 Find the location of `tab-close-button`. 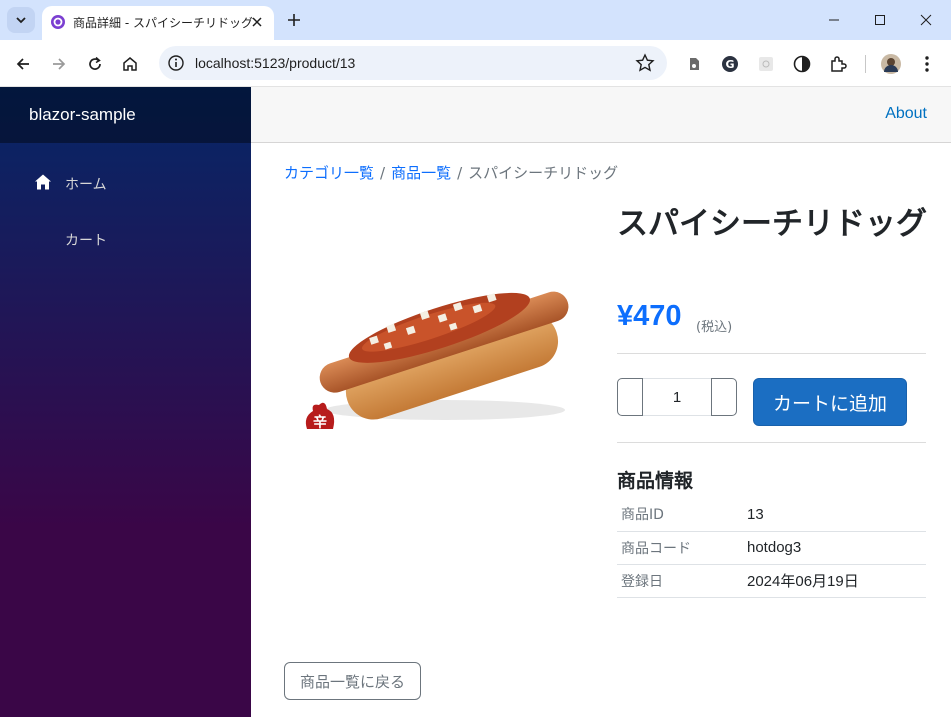

tab-close-button is located at coordinates (257, 22).